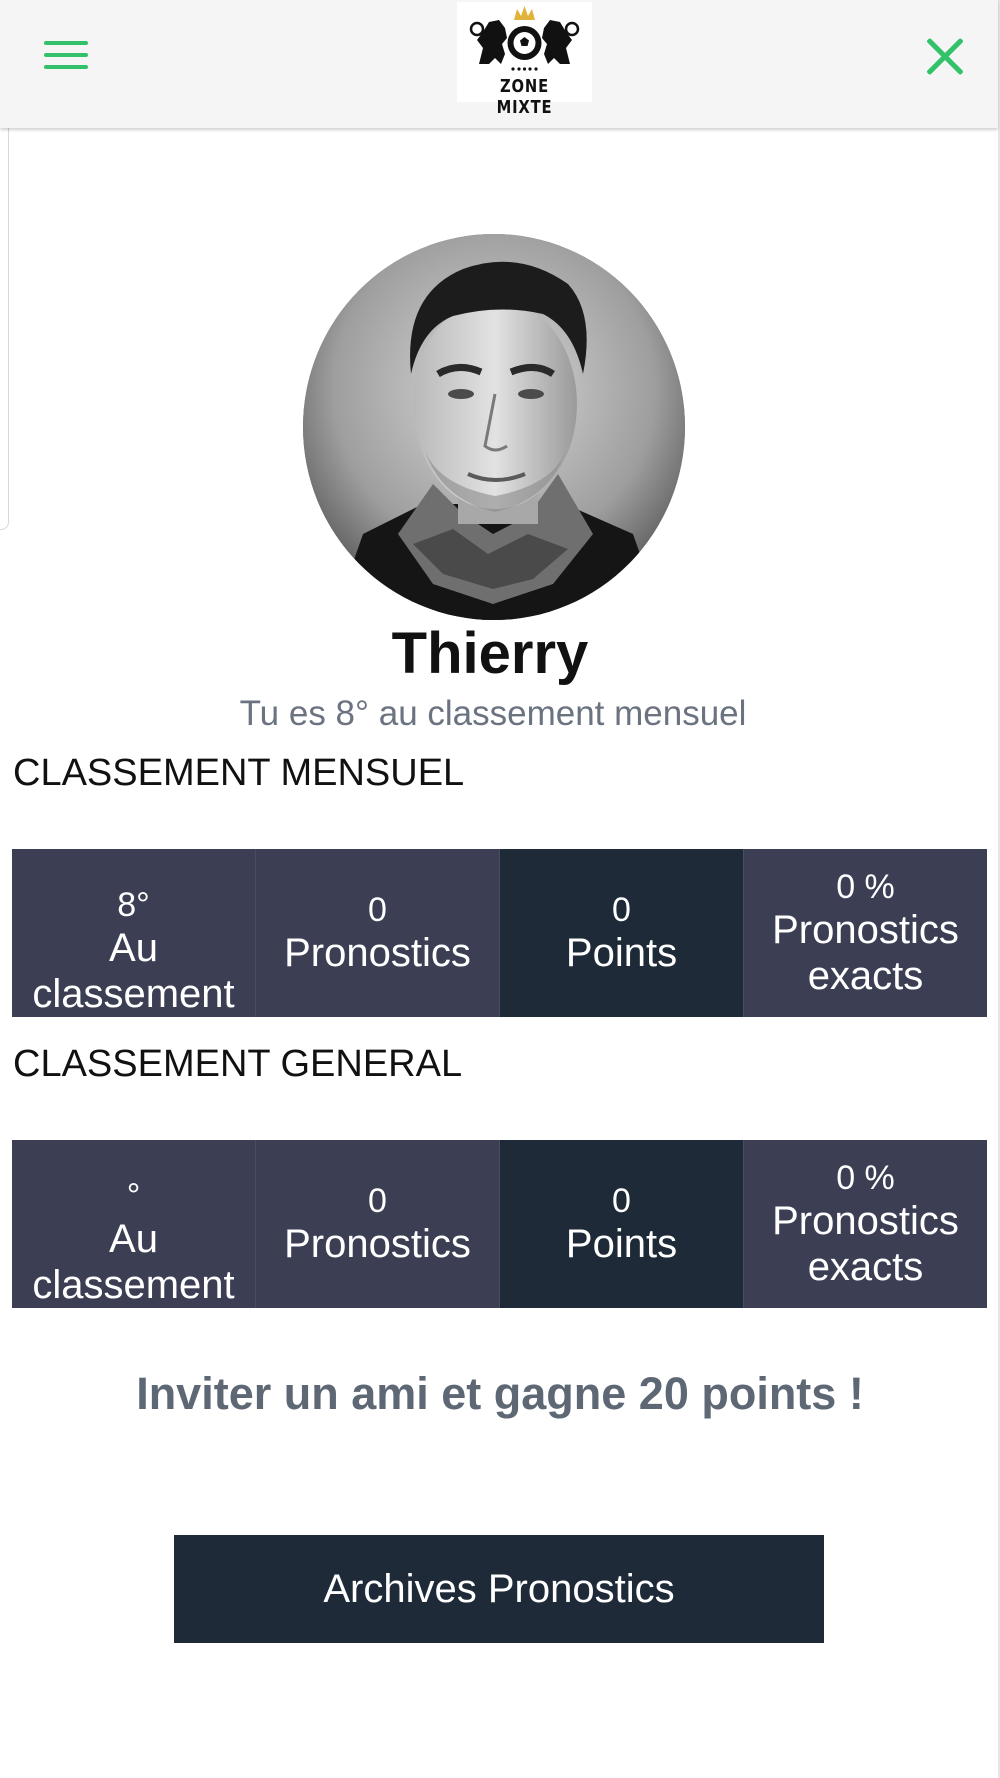 Image resolution: width=1000 pixels, height=1778 pixels. What do you see at coordinates (66, 55) in the screenshot?
I see `hamburger-menu-icon` at bounding box center [66, 55].